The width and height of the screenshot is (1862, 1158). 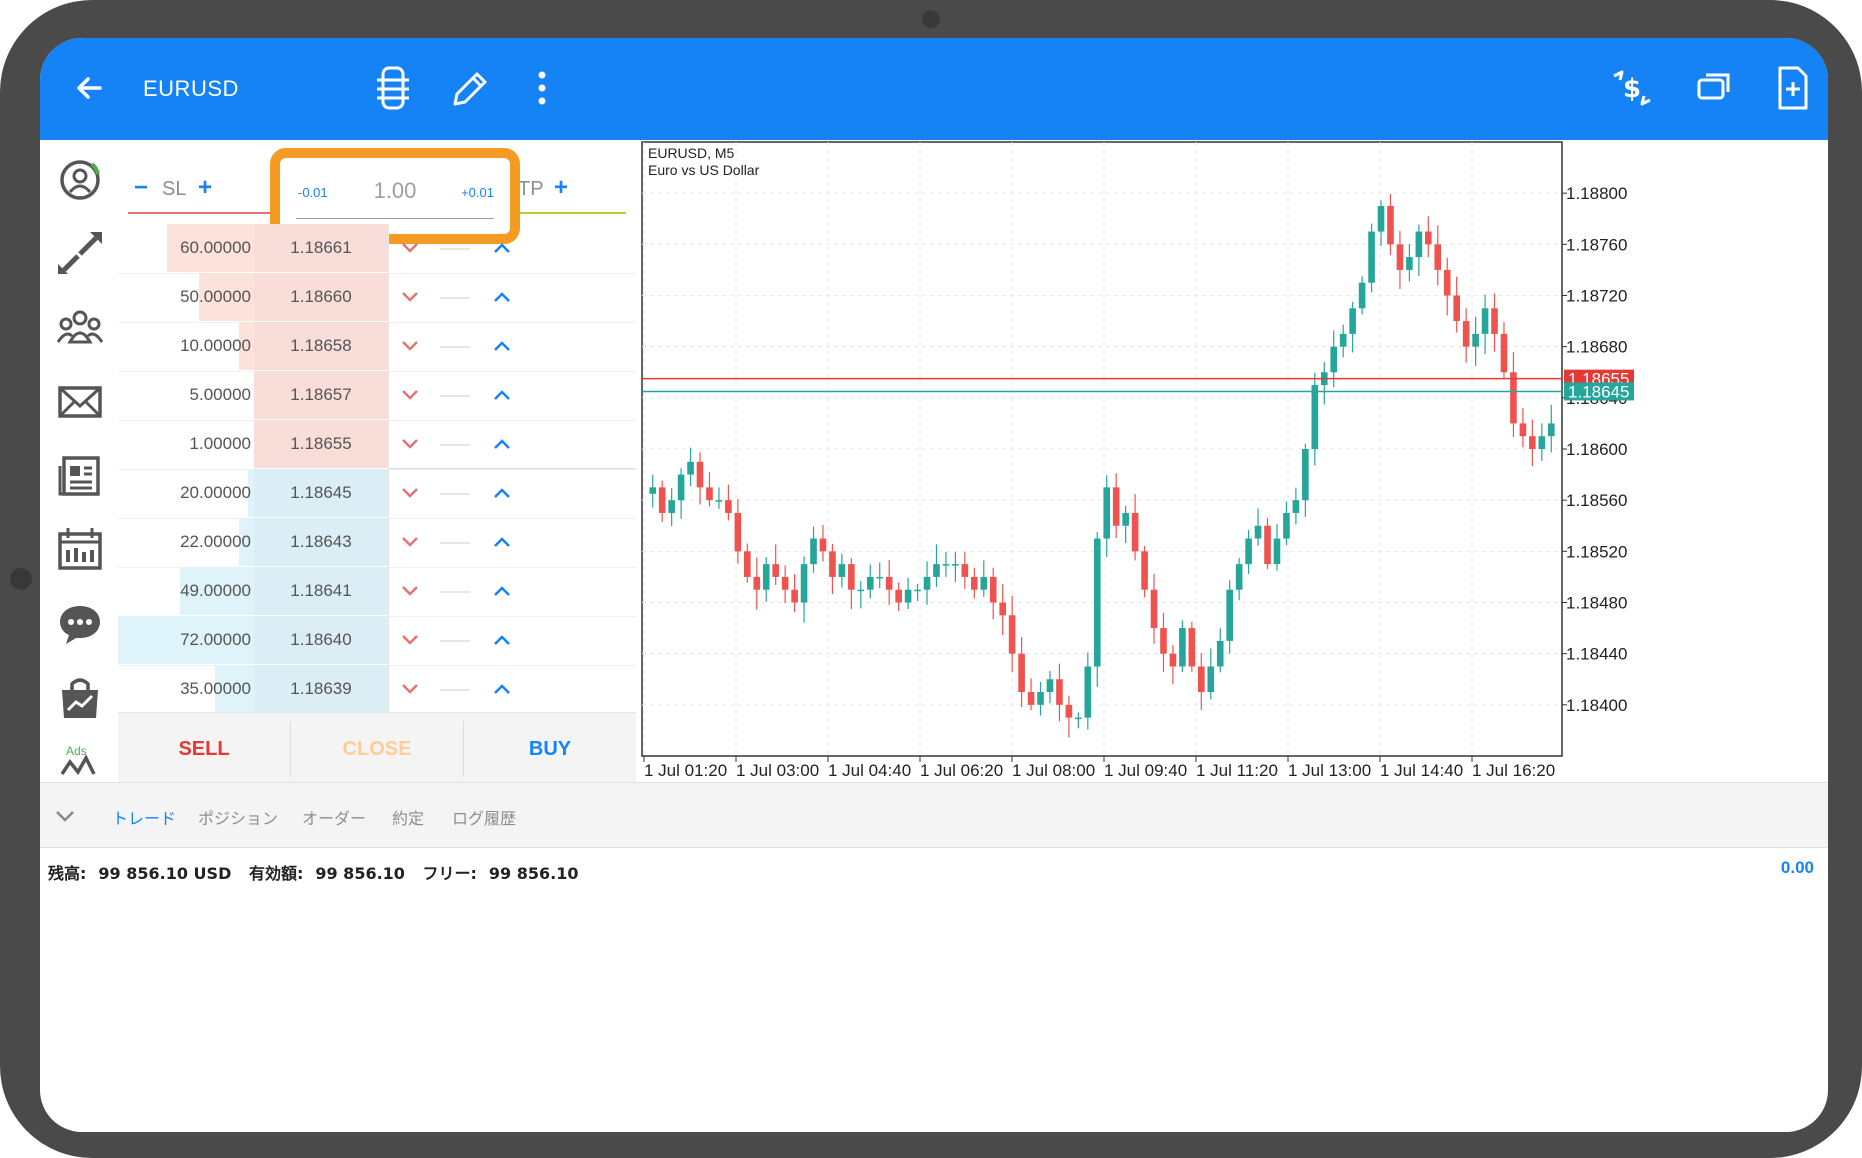 What do you see at coordinates (80, 624) in the screenshot?
I see `chat-icon` at bounding box center [80, 624].